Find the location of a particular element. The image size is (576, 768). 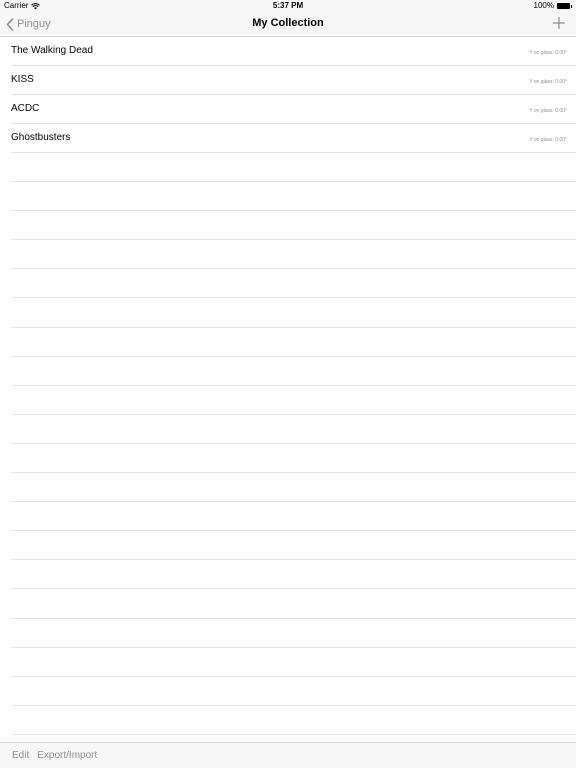

list-item: Ghostbusters Y on glass: 0.00° is located at coordinates (293, 138).